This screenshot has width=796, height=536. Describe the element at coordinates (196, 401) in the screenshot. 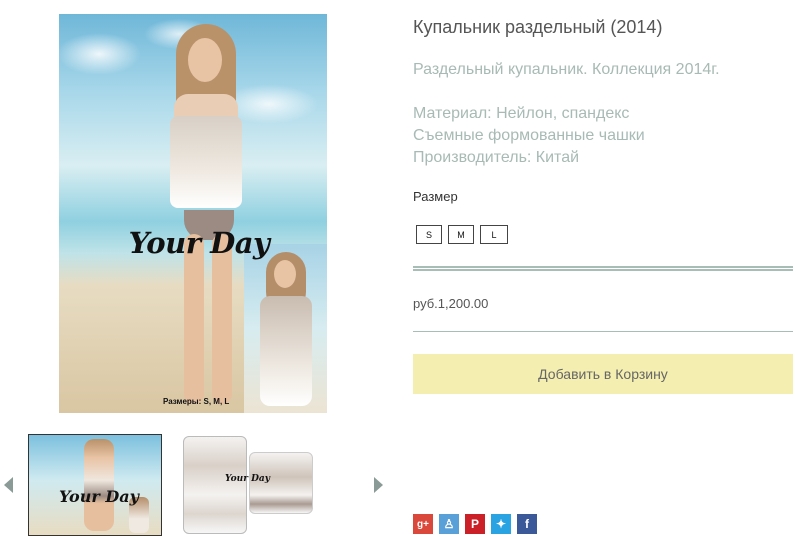

I see `sizes-caption: Размеры: S, M, L` at that location.